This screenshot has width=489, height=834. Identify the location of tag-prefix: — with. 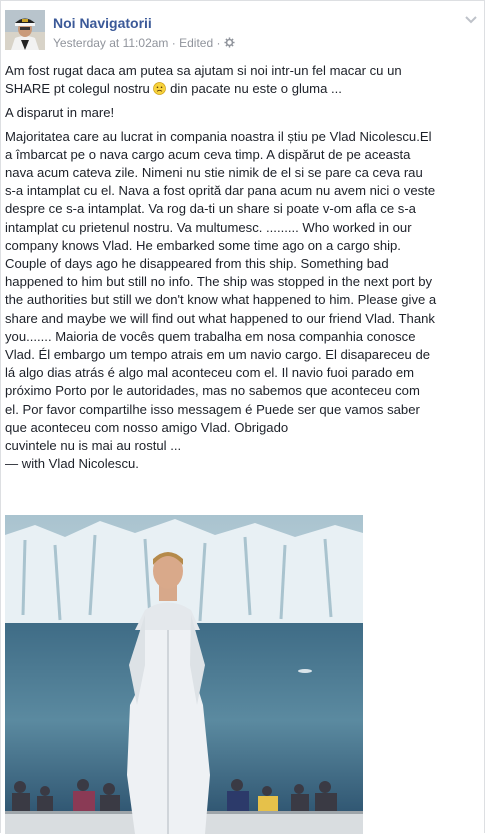
(25, 464).